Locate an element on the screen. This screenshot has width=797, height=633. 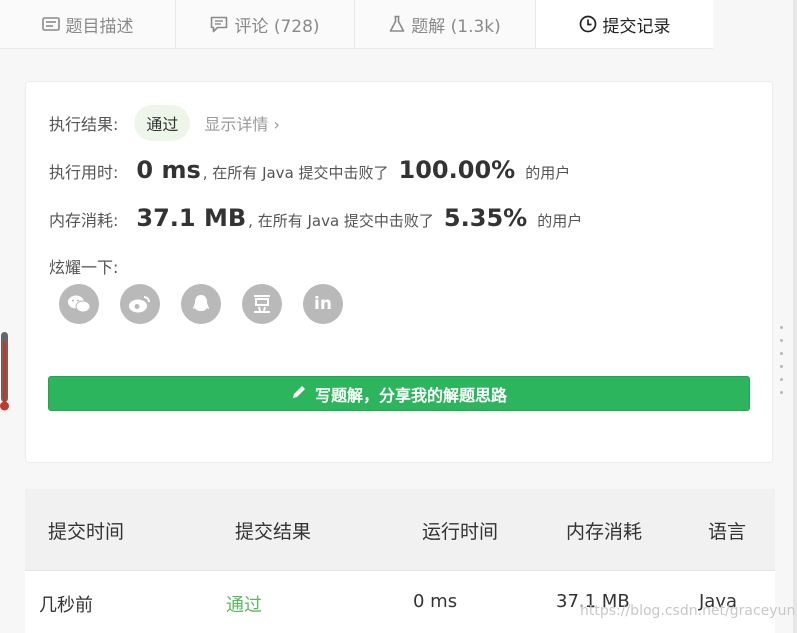
tab-bar: 题目描述 评论 (728) 题解 (1.3k) 提交记录 is located at coordinates (356, 24).